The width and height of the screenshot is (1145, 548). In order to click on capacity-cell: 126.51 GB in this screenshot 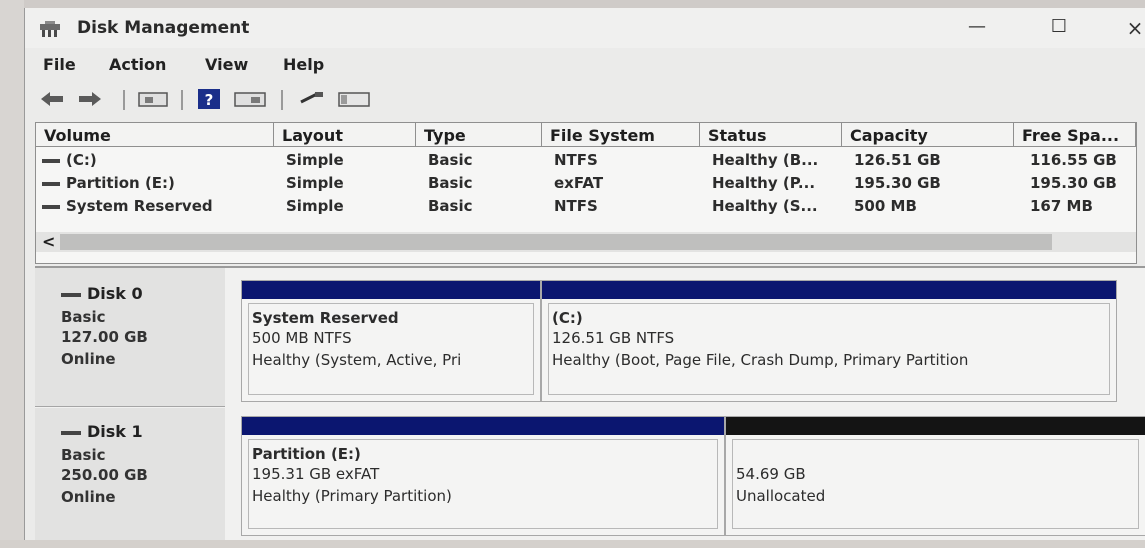, I will do `click(897, 160)`.